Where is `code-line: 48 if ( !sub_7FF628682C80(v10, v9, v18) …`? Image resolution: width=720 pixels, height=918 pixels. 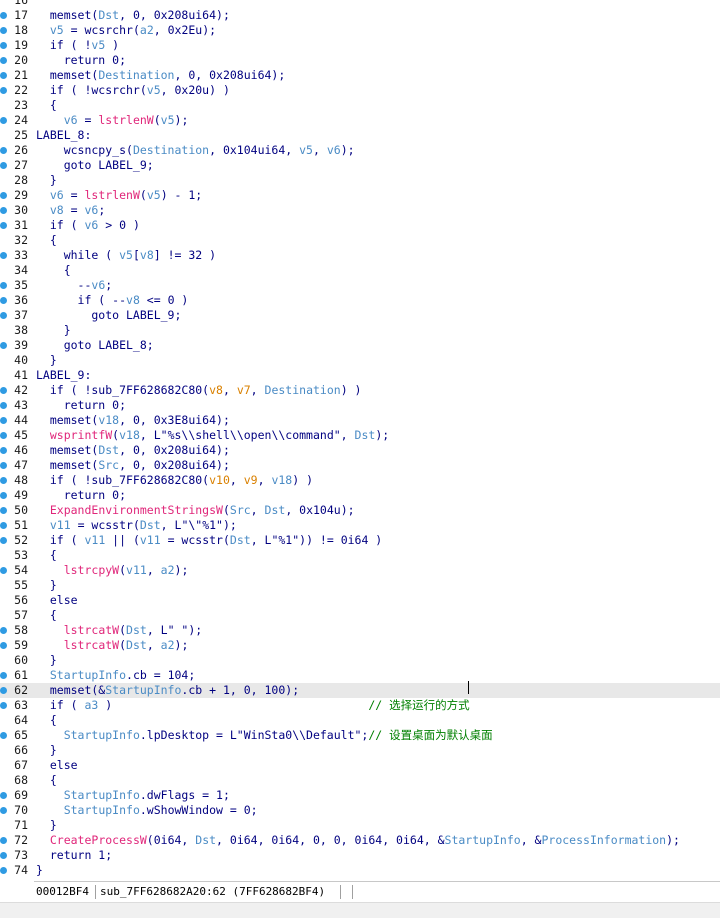 code-line: 48 if ( !sub_7FF628682C80(v10, v9, v18) … is located at coordinates (360, 480).